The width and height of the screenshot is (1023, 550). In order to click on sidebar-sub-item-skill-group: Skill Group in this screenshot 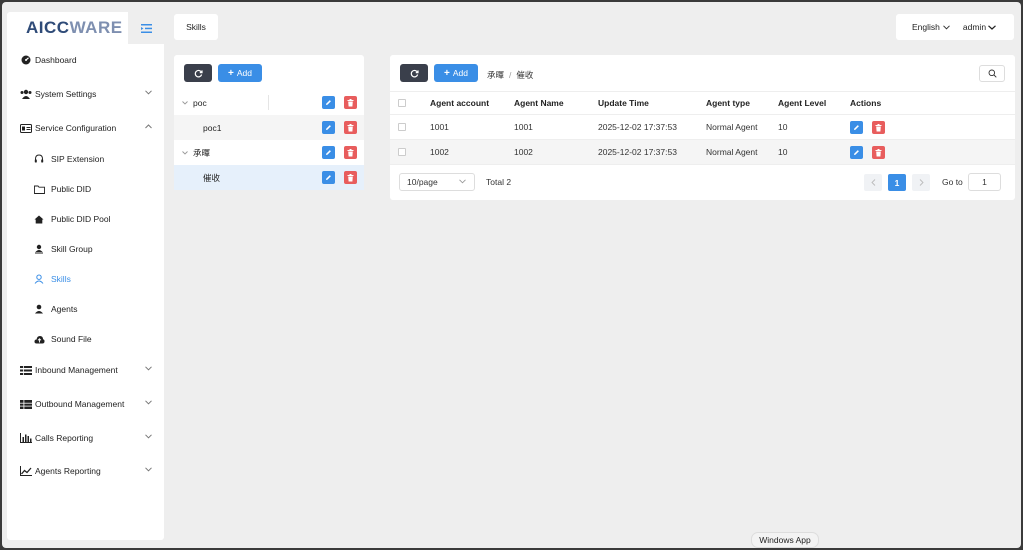, I will do `click(85, 249)`.